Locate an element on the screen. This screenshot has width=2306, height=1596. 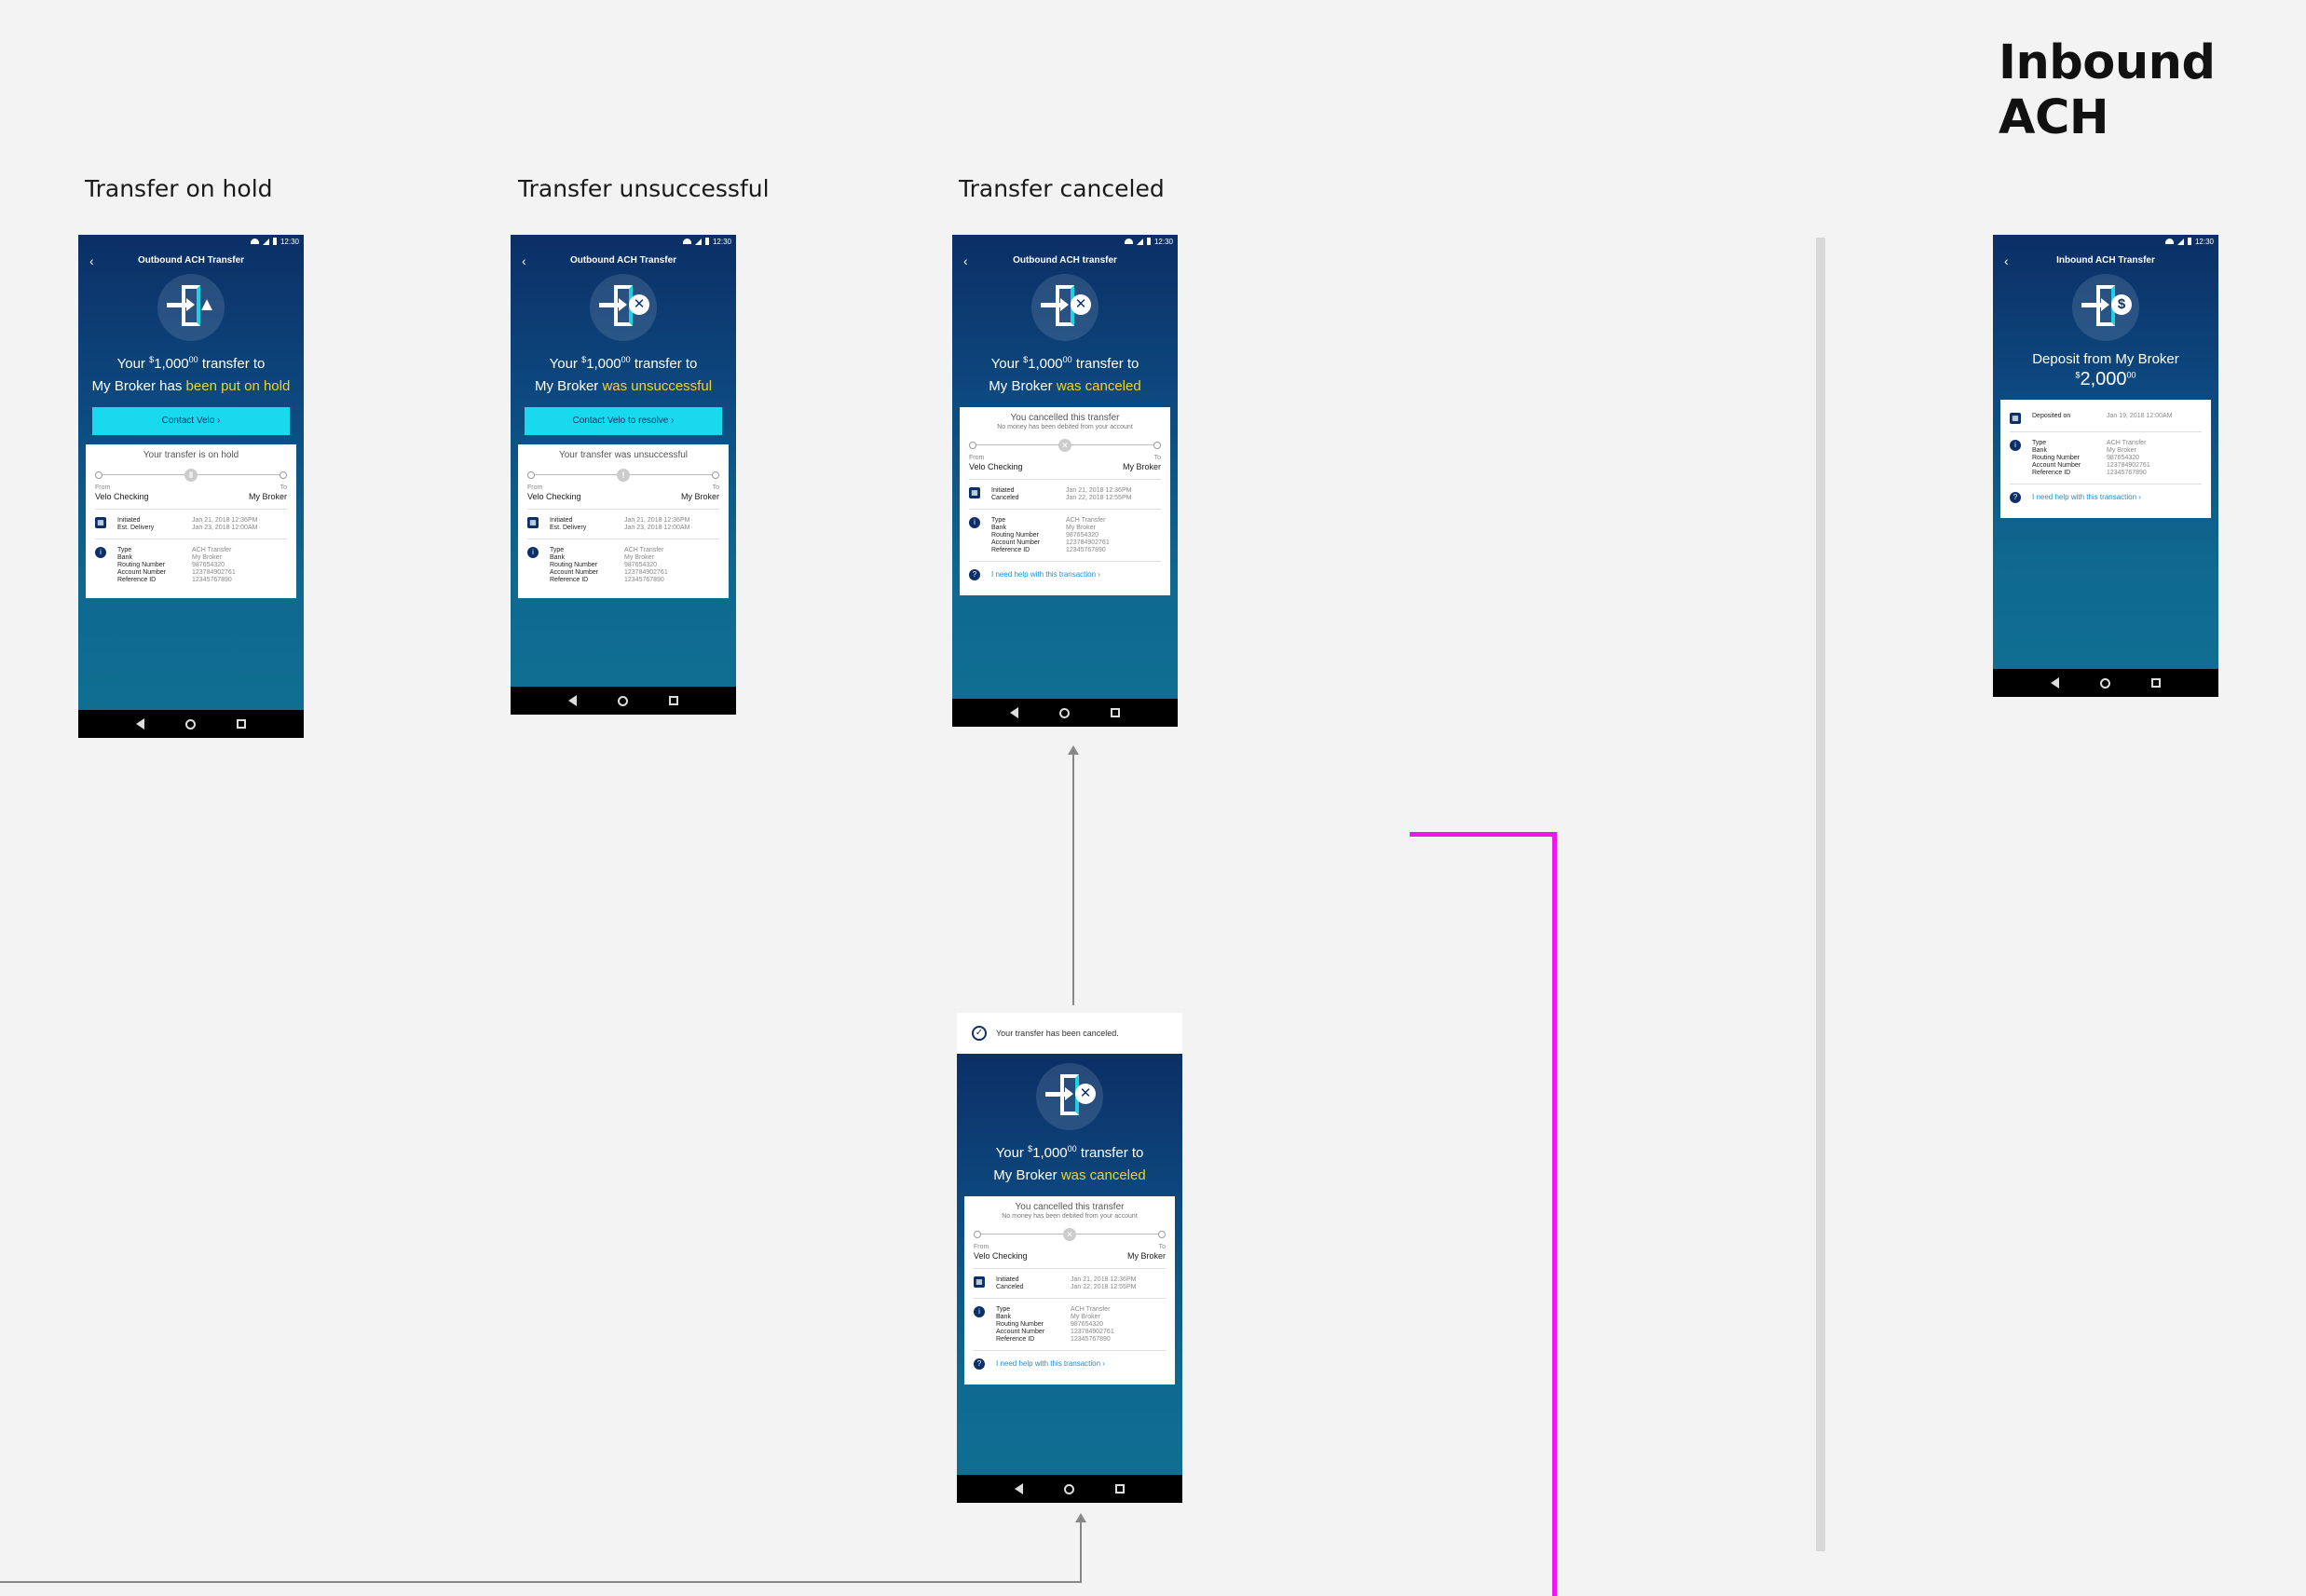
progress-track: ‖ is located at coordinates (191, 475).